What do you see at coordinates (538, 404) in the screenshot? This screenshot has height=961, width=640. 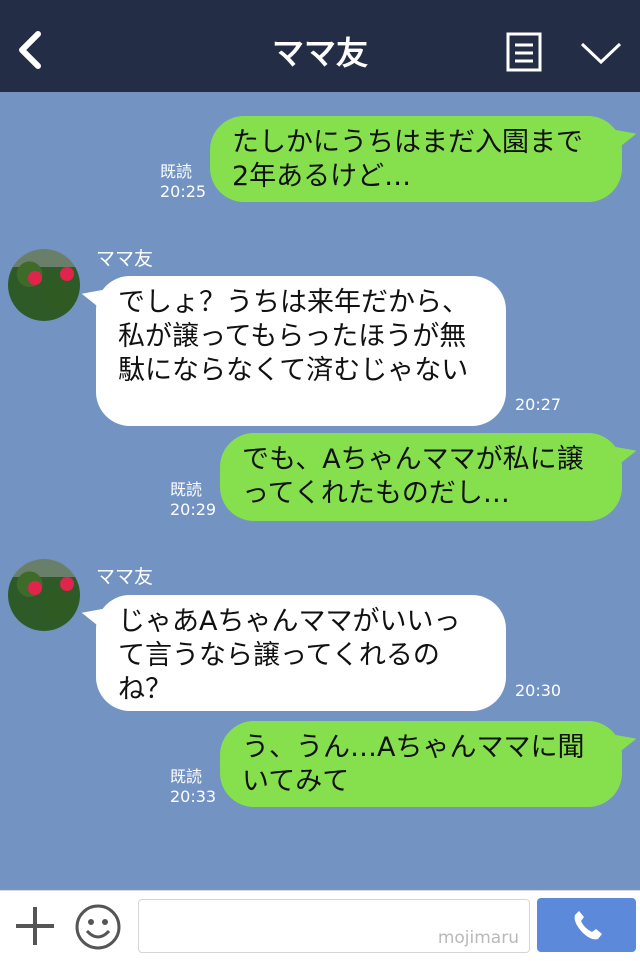 I see `message-time: 20:27` at bounding box center [538, 404].